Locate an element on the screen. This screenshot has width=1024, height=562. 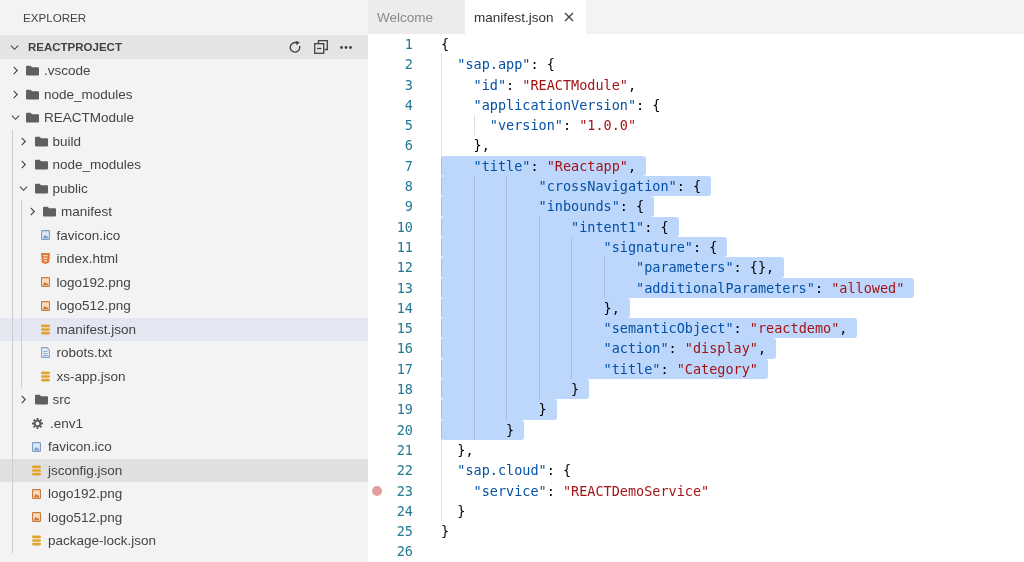
sidebar-title: EXPLORER is located at coordinates (55, 17).